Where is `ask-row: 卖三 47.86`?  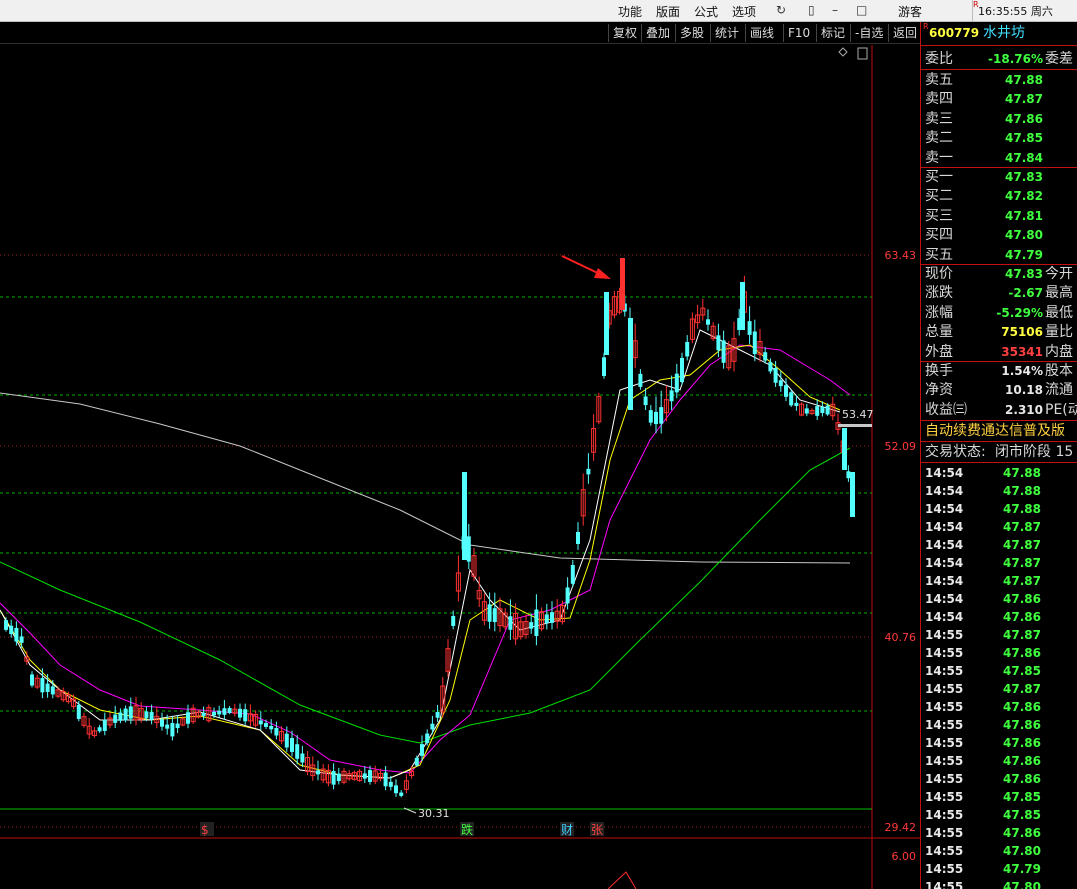 ask-row: 卖三 47.86 is located at coordinates (999, 119).